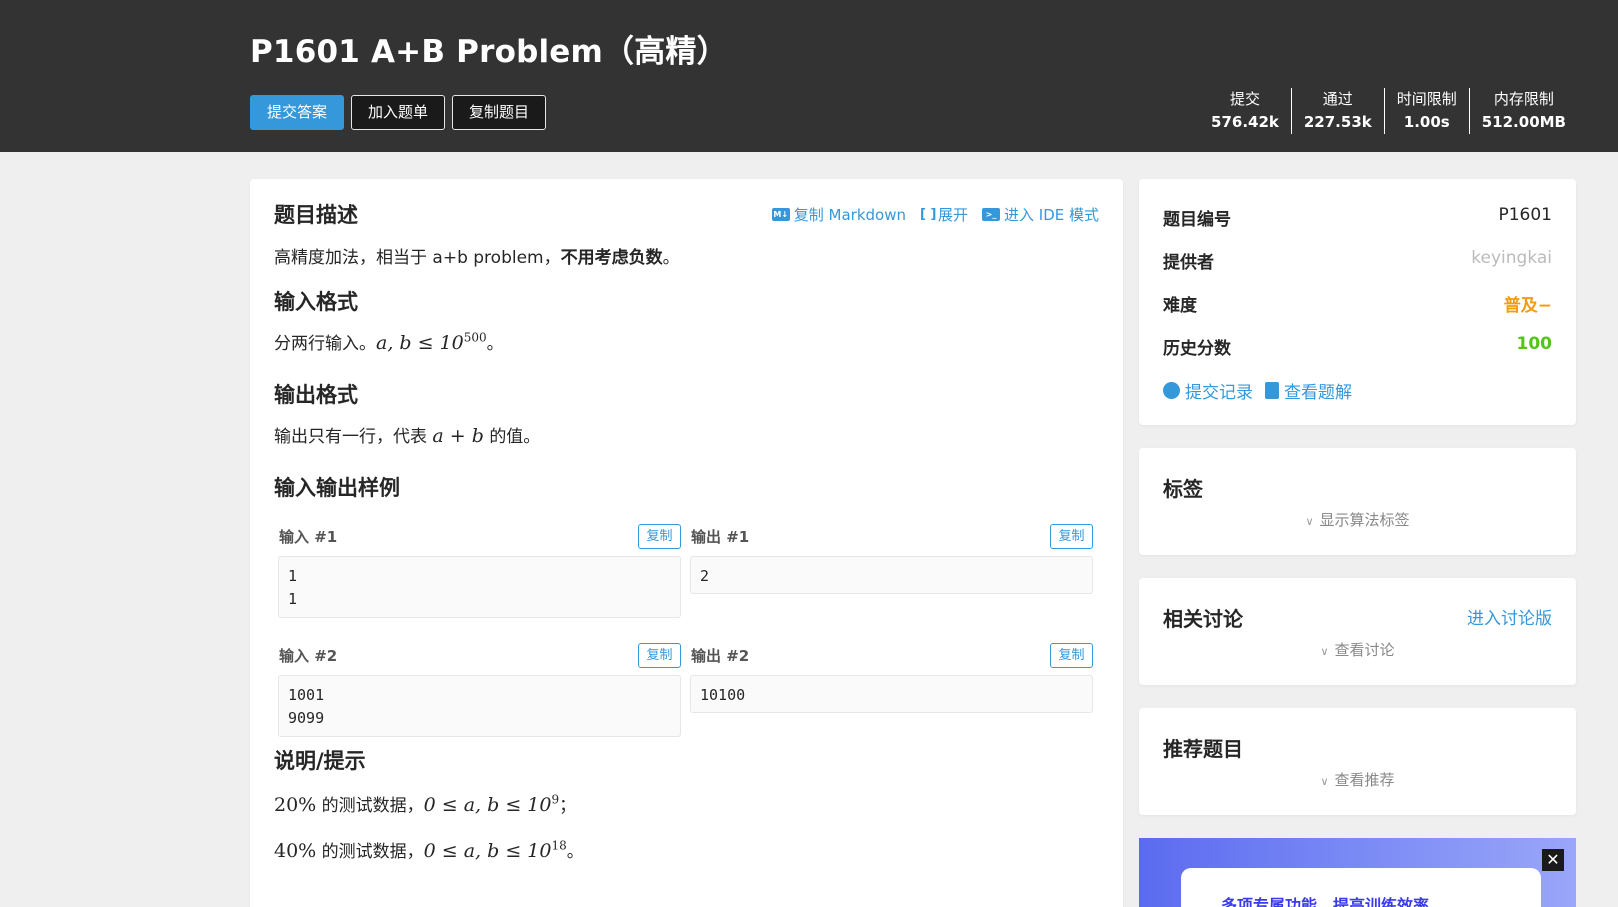 The height and width of the screenshot is (907, 1618). Describe the element at coordinates (611, 258) in the screenshot. I see `description-emphasis: 不用考虑负数` at that location.